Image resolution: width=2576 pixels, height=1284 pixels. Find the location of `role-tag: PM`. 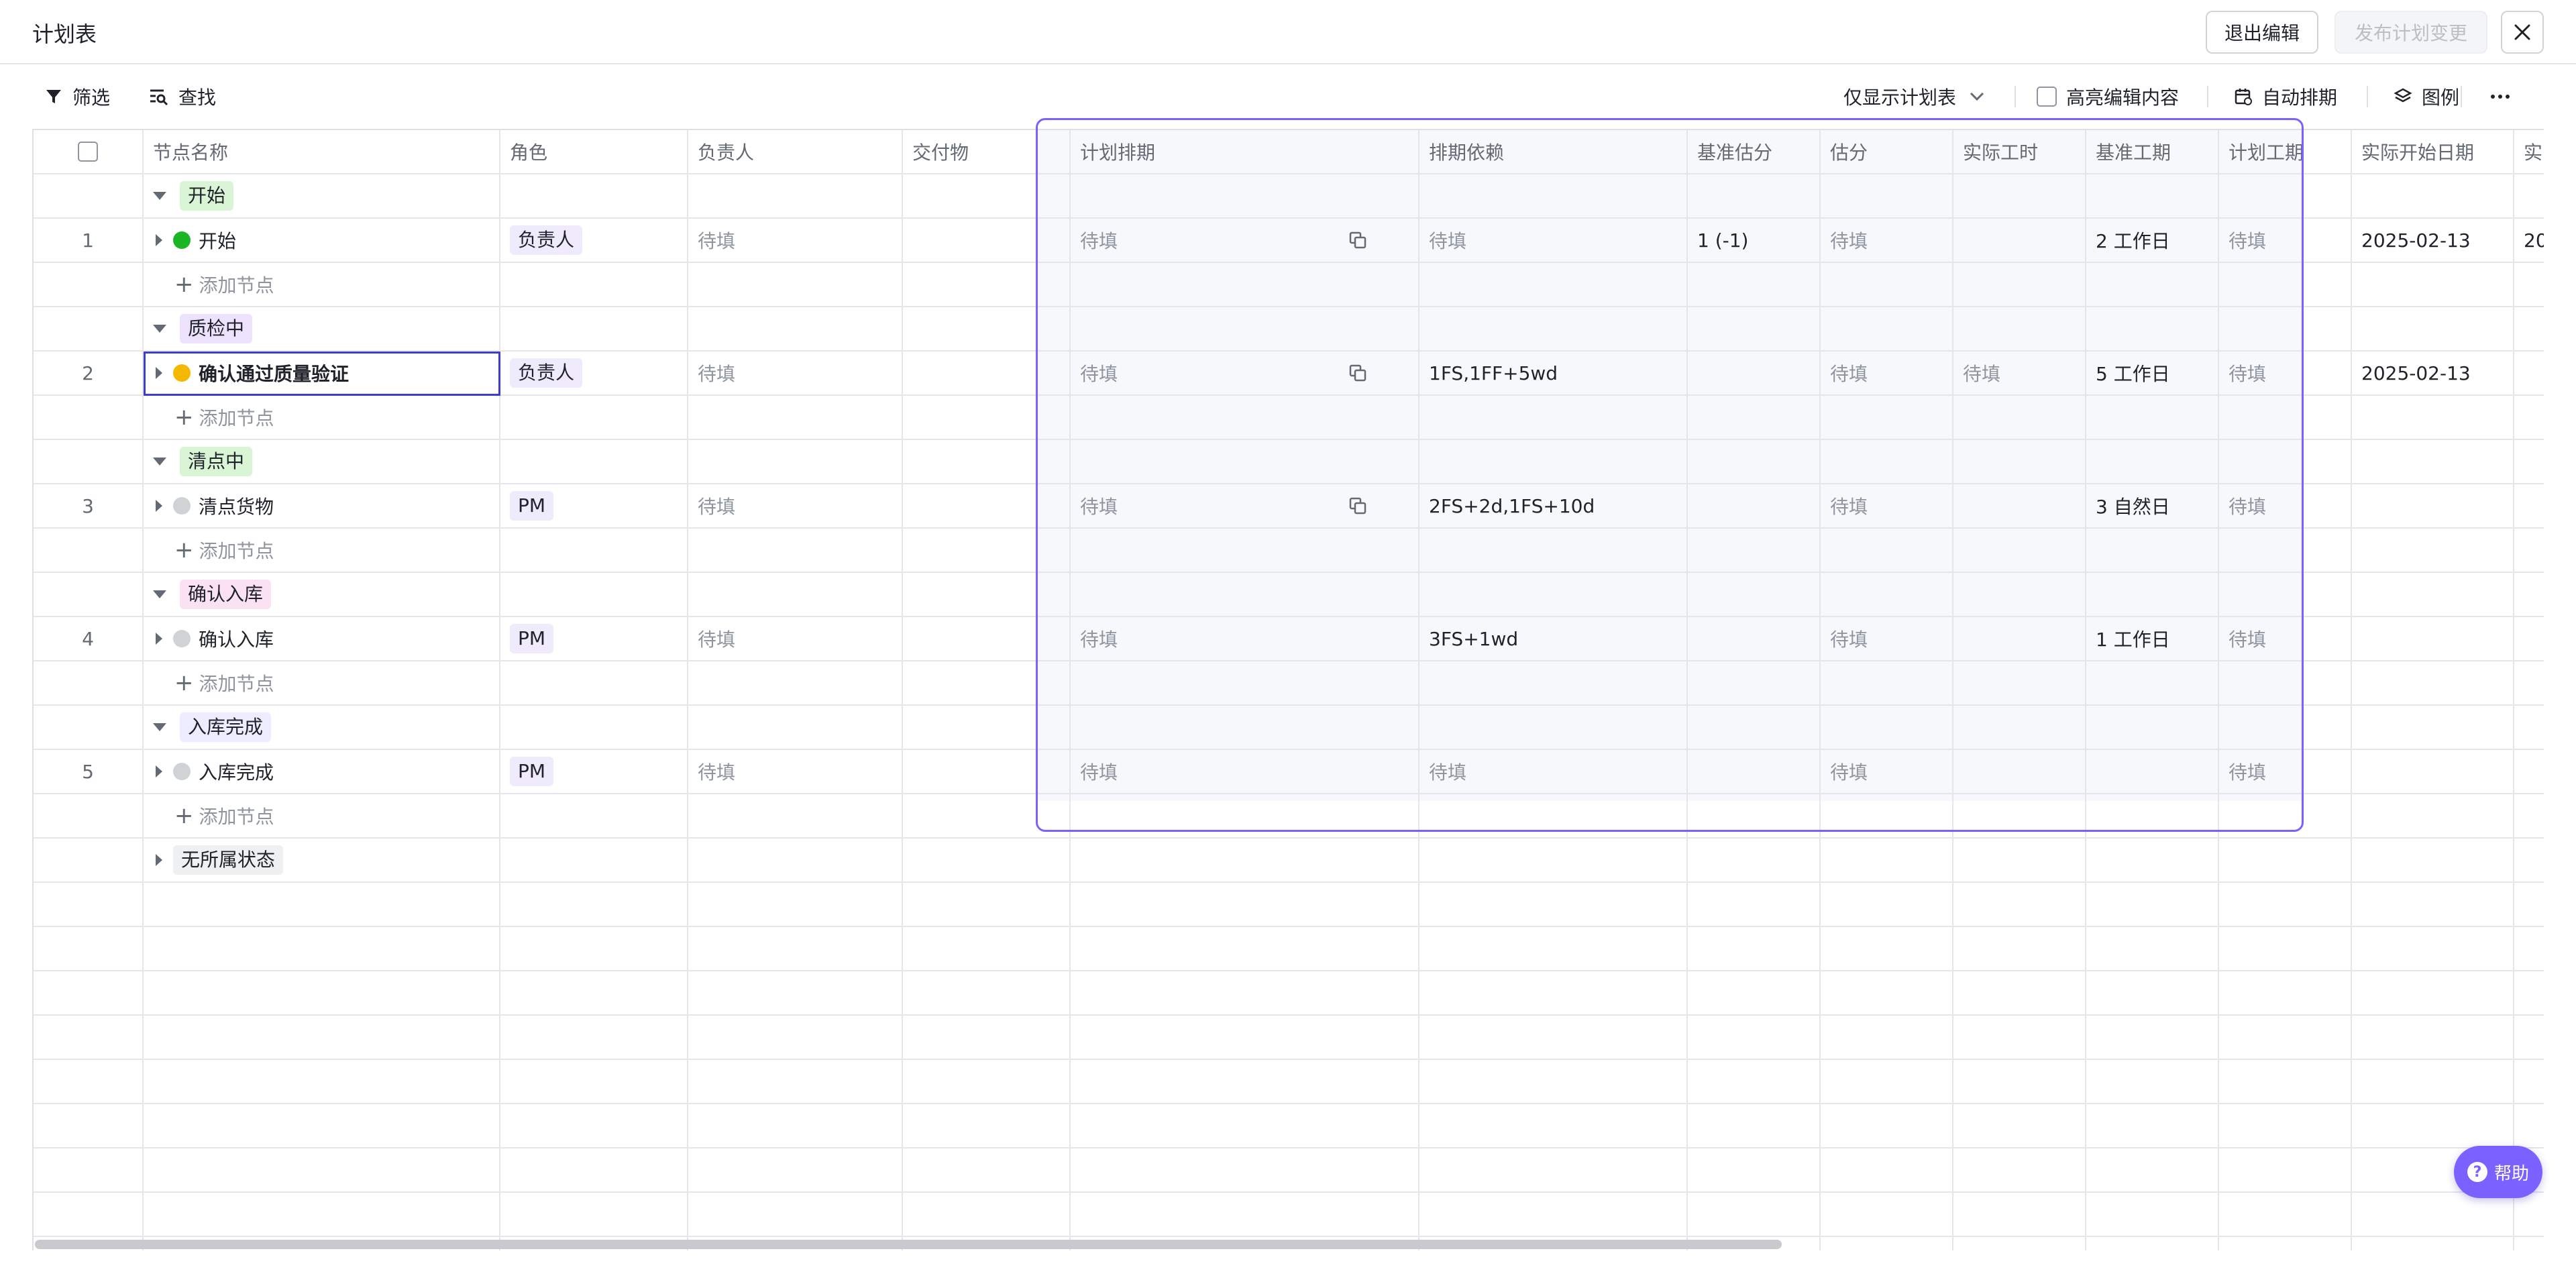

role-tag: PM is located at coordinates (532, 506).